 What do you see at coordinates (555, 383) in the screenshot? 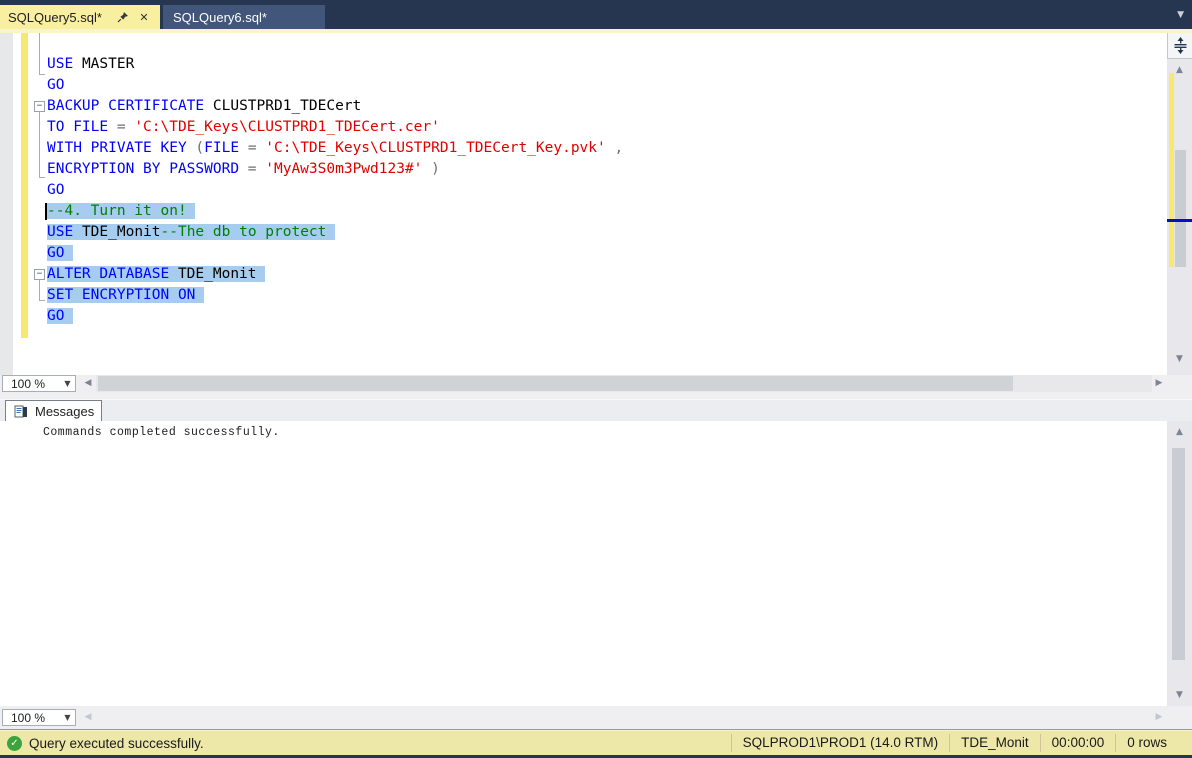
I see `hscroll-thumb` at bounding box center [555, 383].